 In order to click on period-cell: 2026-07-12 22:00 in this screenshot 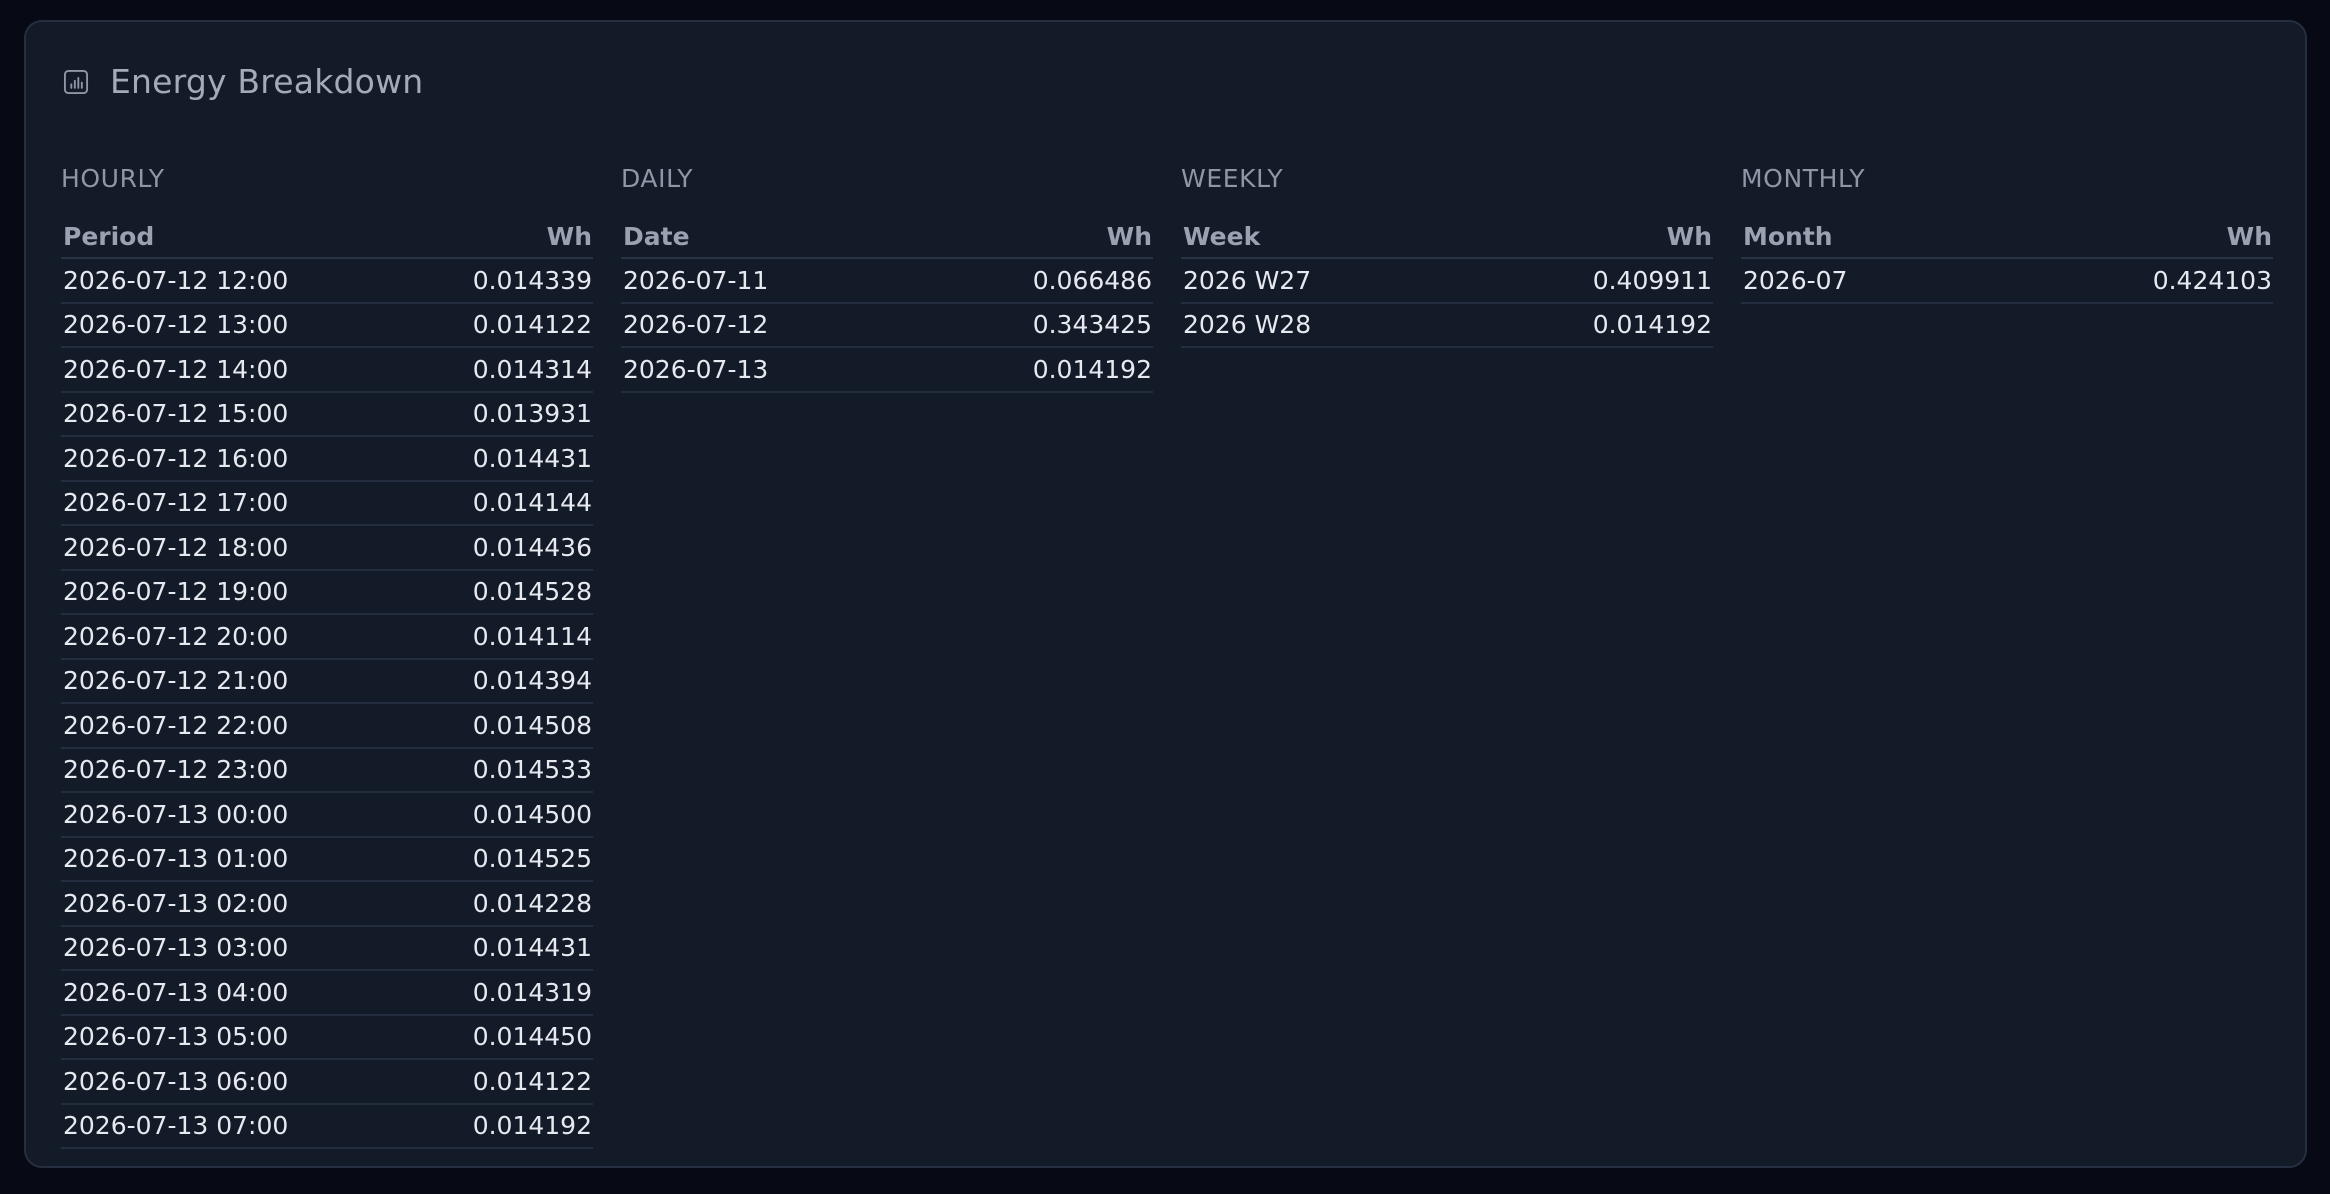, I will do `click(234, 726)`.